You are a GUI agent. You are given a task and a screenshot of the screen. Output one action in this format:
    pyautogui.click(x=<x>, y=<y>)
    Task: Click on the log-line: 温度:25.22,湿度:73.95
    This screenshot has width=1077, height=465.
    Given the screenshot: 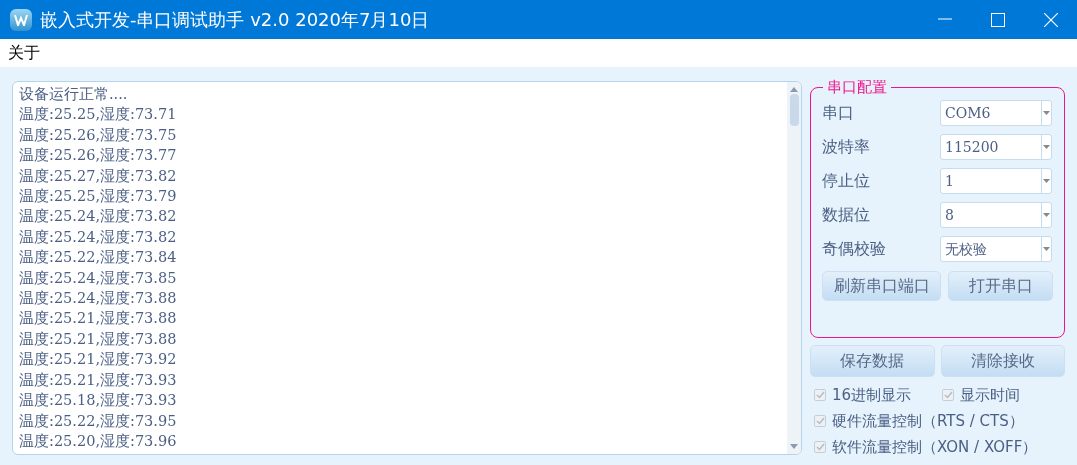 What is the action you would take?
    pyautogui.click(x=98, y=421)
    